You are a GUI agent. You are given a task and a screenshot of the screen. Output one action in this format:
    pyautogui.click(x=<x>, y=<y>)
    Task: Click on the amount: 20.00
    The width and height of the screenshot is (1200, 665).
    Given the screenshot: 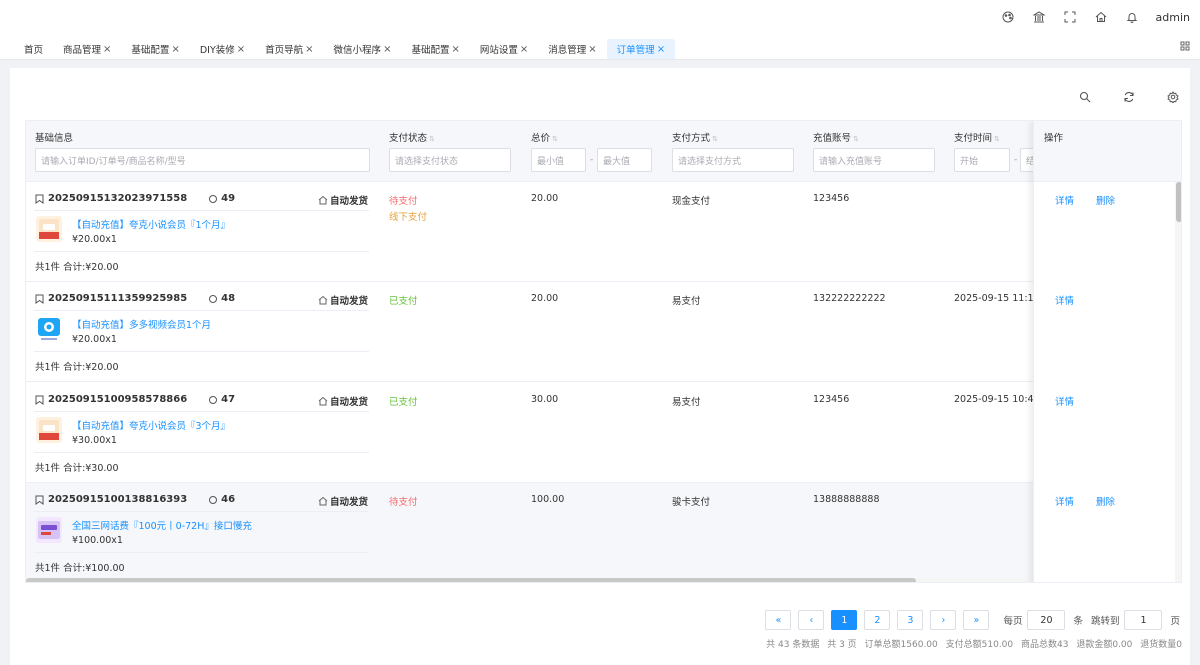 What is the action you would take?
    pyautogui.click(x=545, y=298)
    